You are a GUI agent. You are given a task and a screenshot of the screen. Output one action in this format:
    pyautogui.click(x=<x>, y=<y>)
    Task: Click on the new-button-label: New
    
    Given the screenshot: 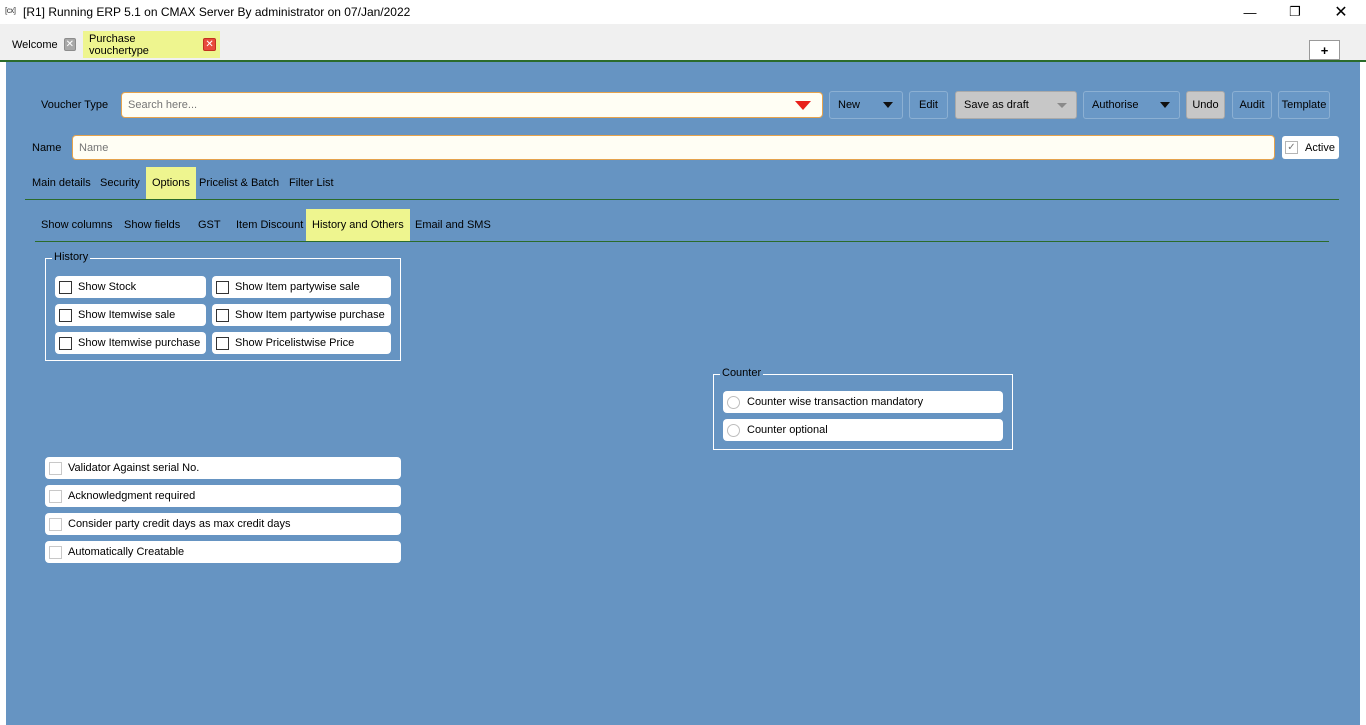 What is the action you would take?
    pyautogui.click(x=849, y=105)
    